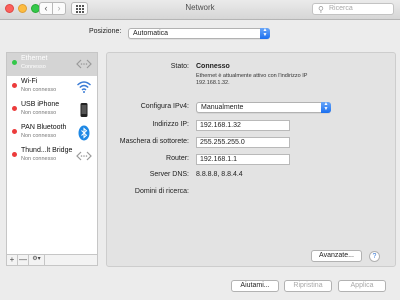 This screenshot has height=300, width=400. Describe the element at coordinates (47, 150) in the screenshot. I see `service-name: Thund...lt Bridge` at that location.